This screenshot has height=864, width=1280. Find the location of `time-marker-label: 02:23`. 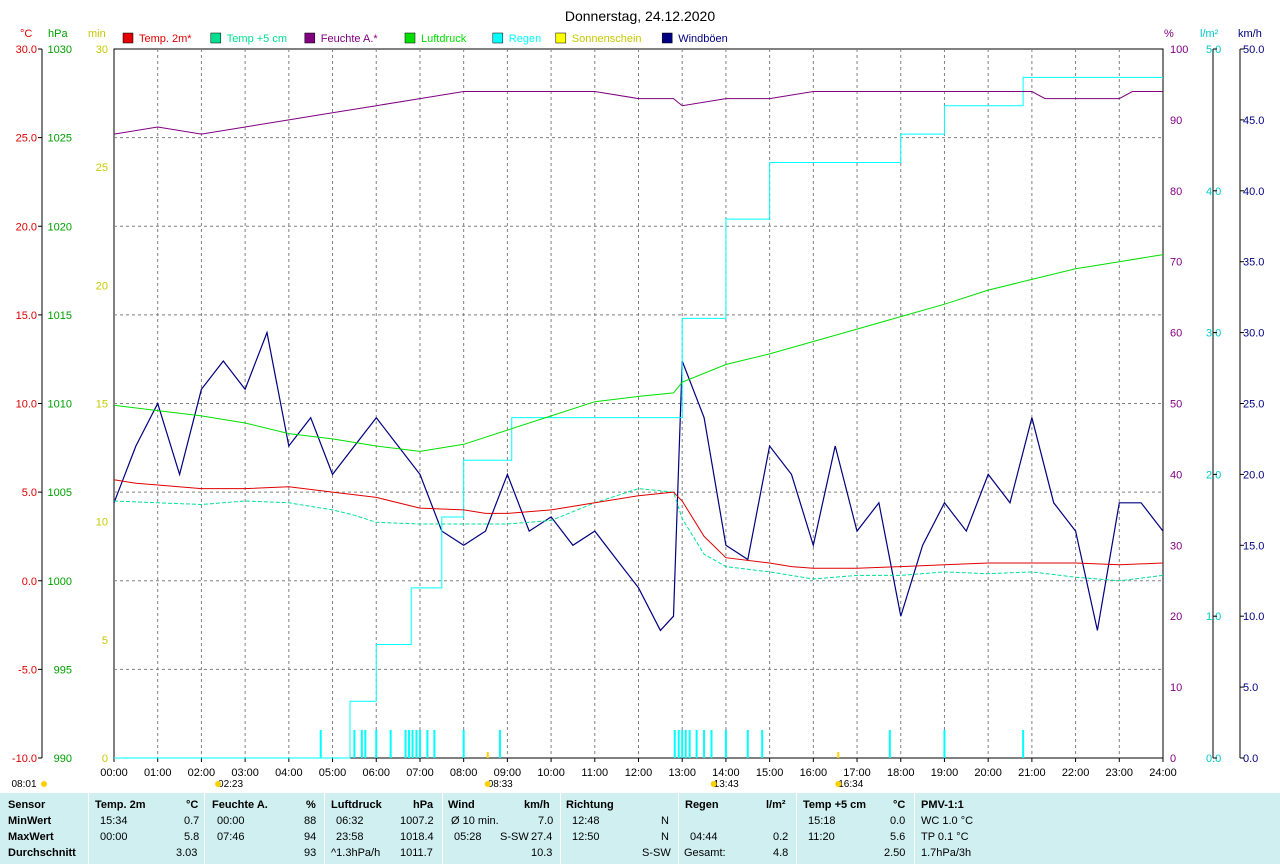

time-marker-label: 02:23 is located at coordinates (230, 784).